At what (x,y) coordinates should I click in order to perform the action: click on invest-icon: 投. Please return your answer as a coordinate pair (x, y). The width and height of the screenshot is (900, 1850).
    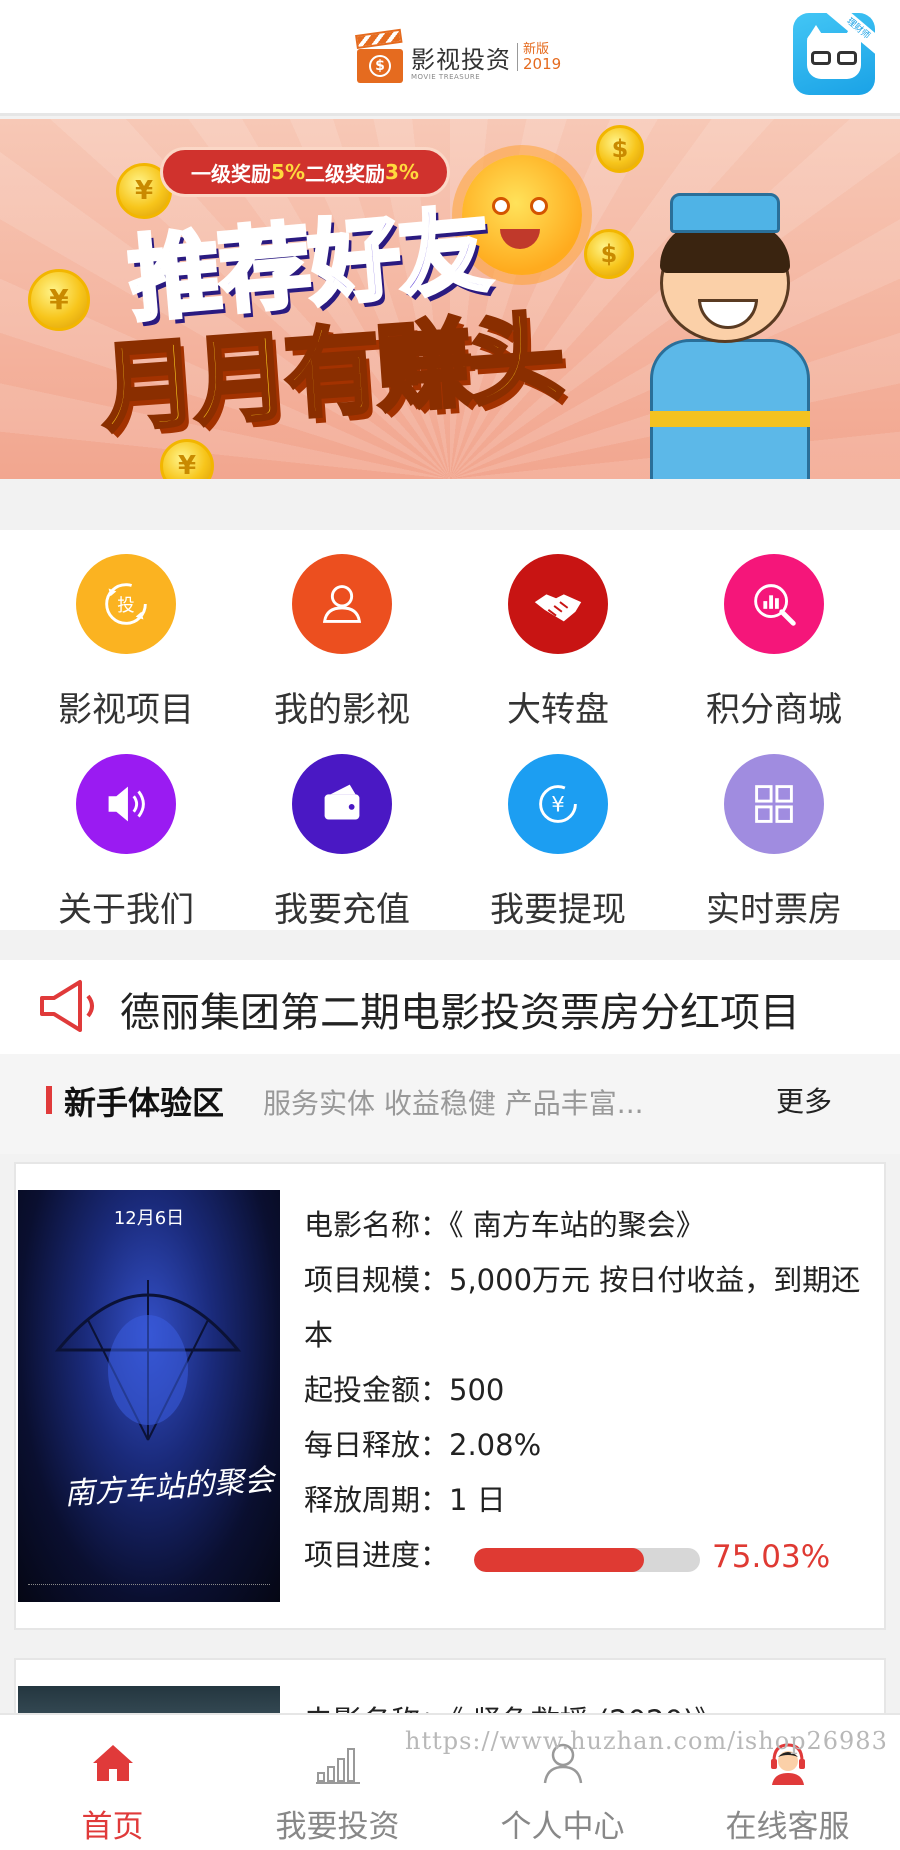
    Looking at the image, I should click on (126, 604).